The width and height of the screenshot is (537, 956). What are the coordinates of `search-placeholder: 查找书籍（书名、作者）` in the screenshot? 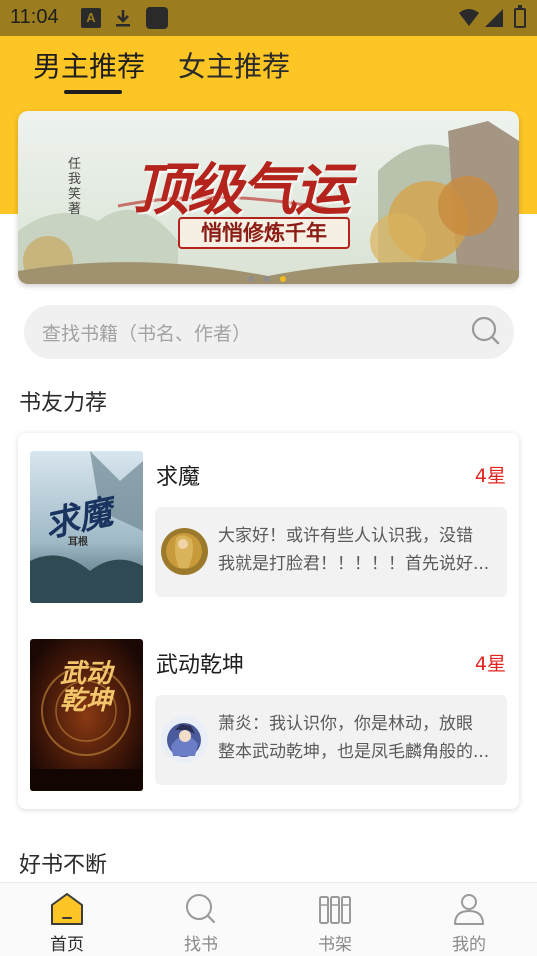 It's located at (147, 334).